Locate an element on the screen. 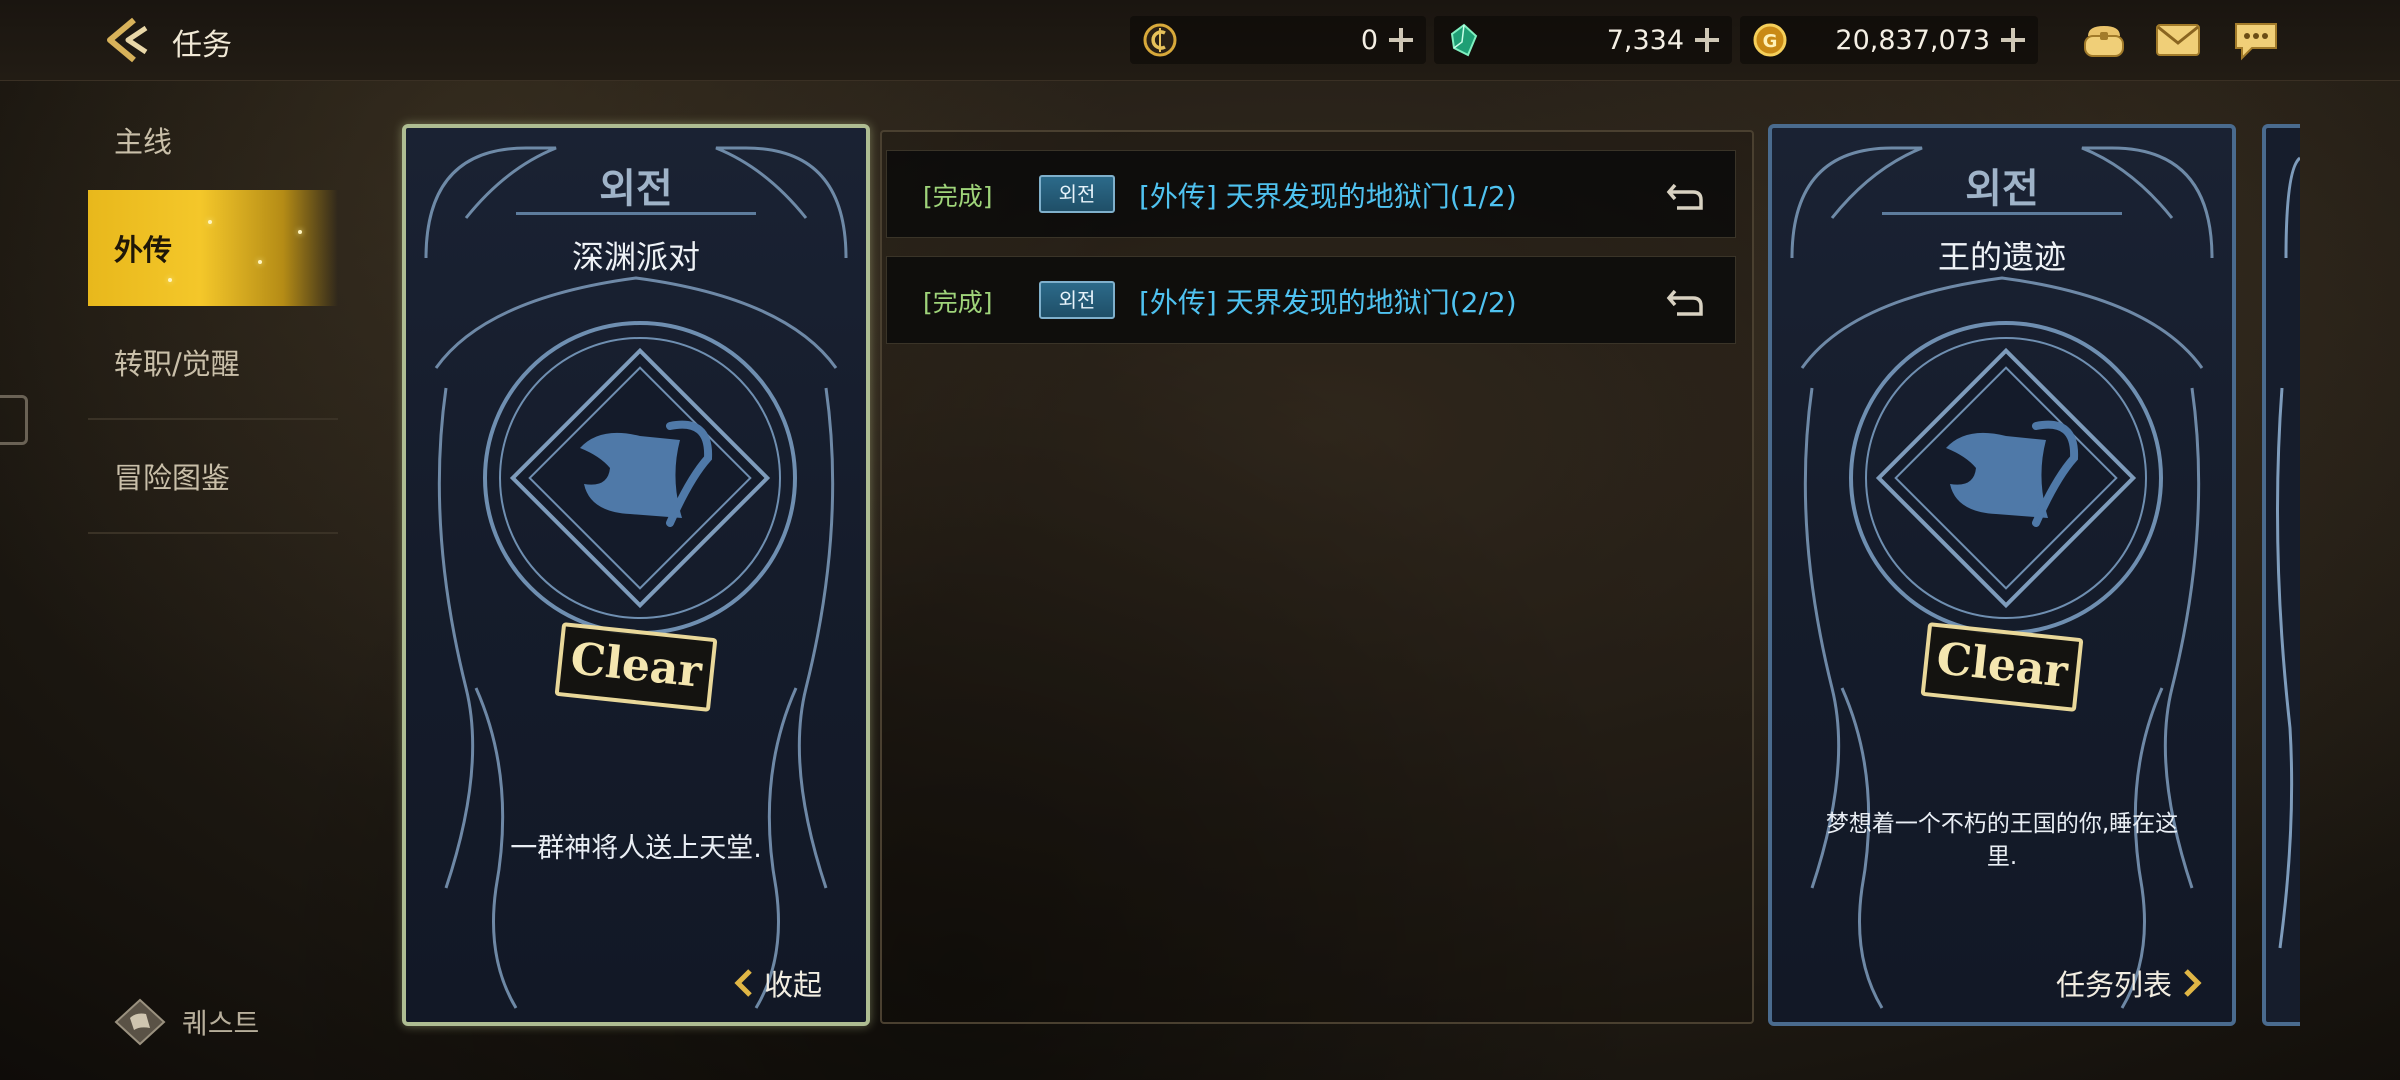 Image resolution: width=2400 pixels, height=1080 pixels. sidebar: 主线 外传 转职/觉醒 冒险图鉴 is located at coordinates (213, 312).